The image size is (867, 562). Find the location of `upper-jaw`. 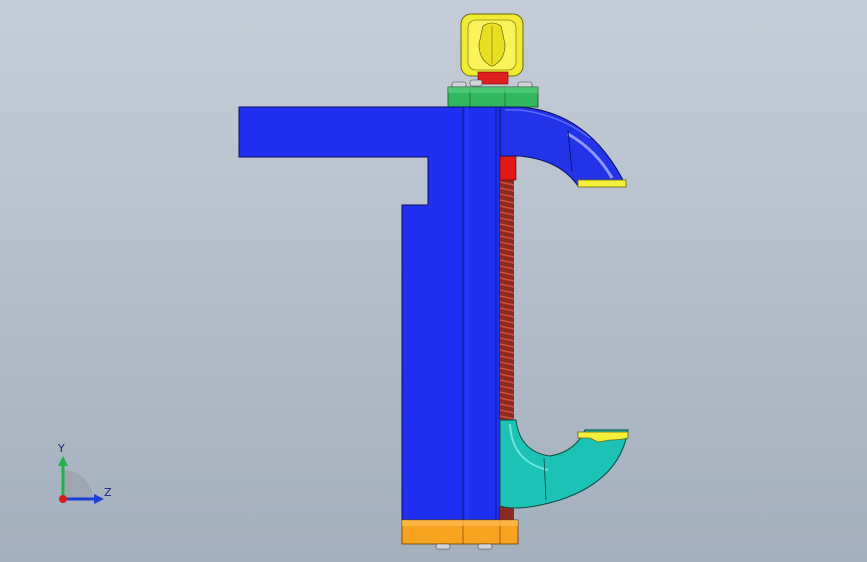

upper-jaw is located at coordinates (563, 147).